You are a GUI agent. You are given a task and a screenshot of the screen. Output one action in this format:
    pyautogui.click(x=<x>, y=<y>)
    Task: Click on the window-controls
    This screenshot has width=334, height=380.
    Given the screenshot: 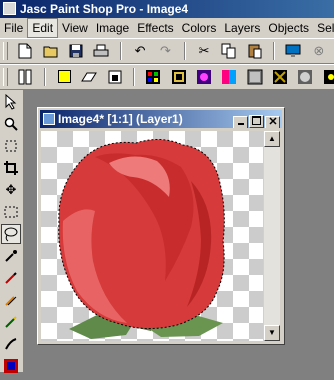 What is the action you would take?
    pyautogui.click(x=256, y=120)
    